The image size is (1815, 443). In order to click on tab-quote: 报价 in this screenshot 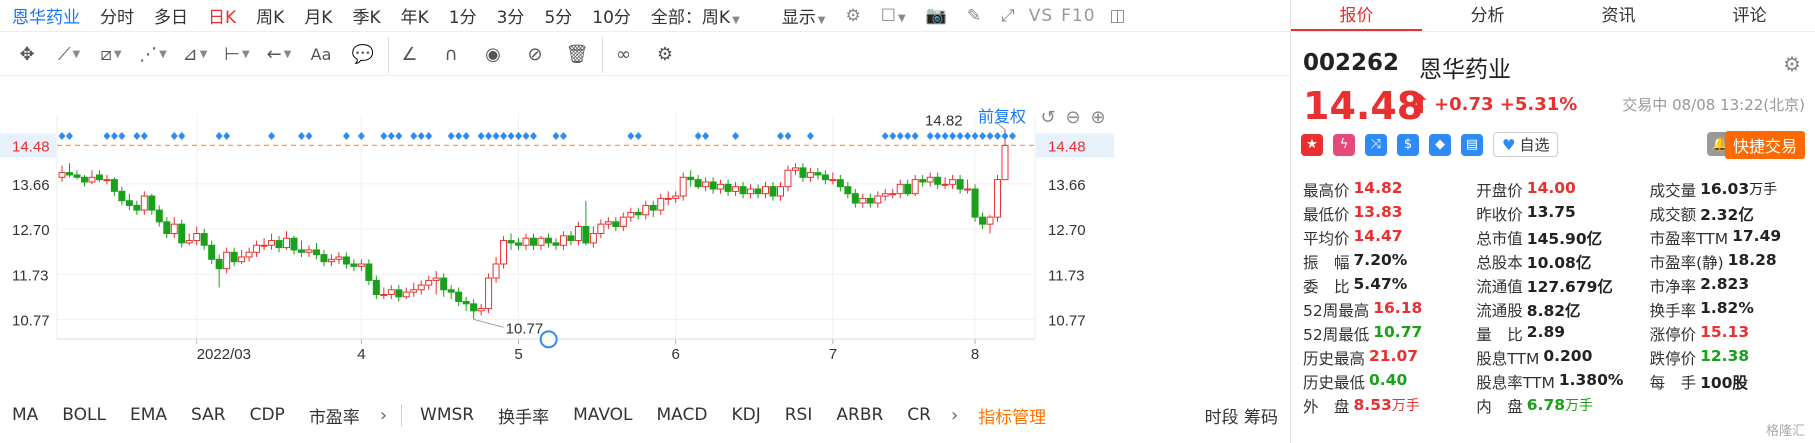, I will do `click(1356, 15)`.